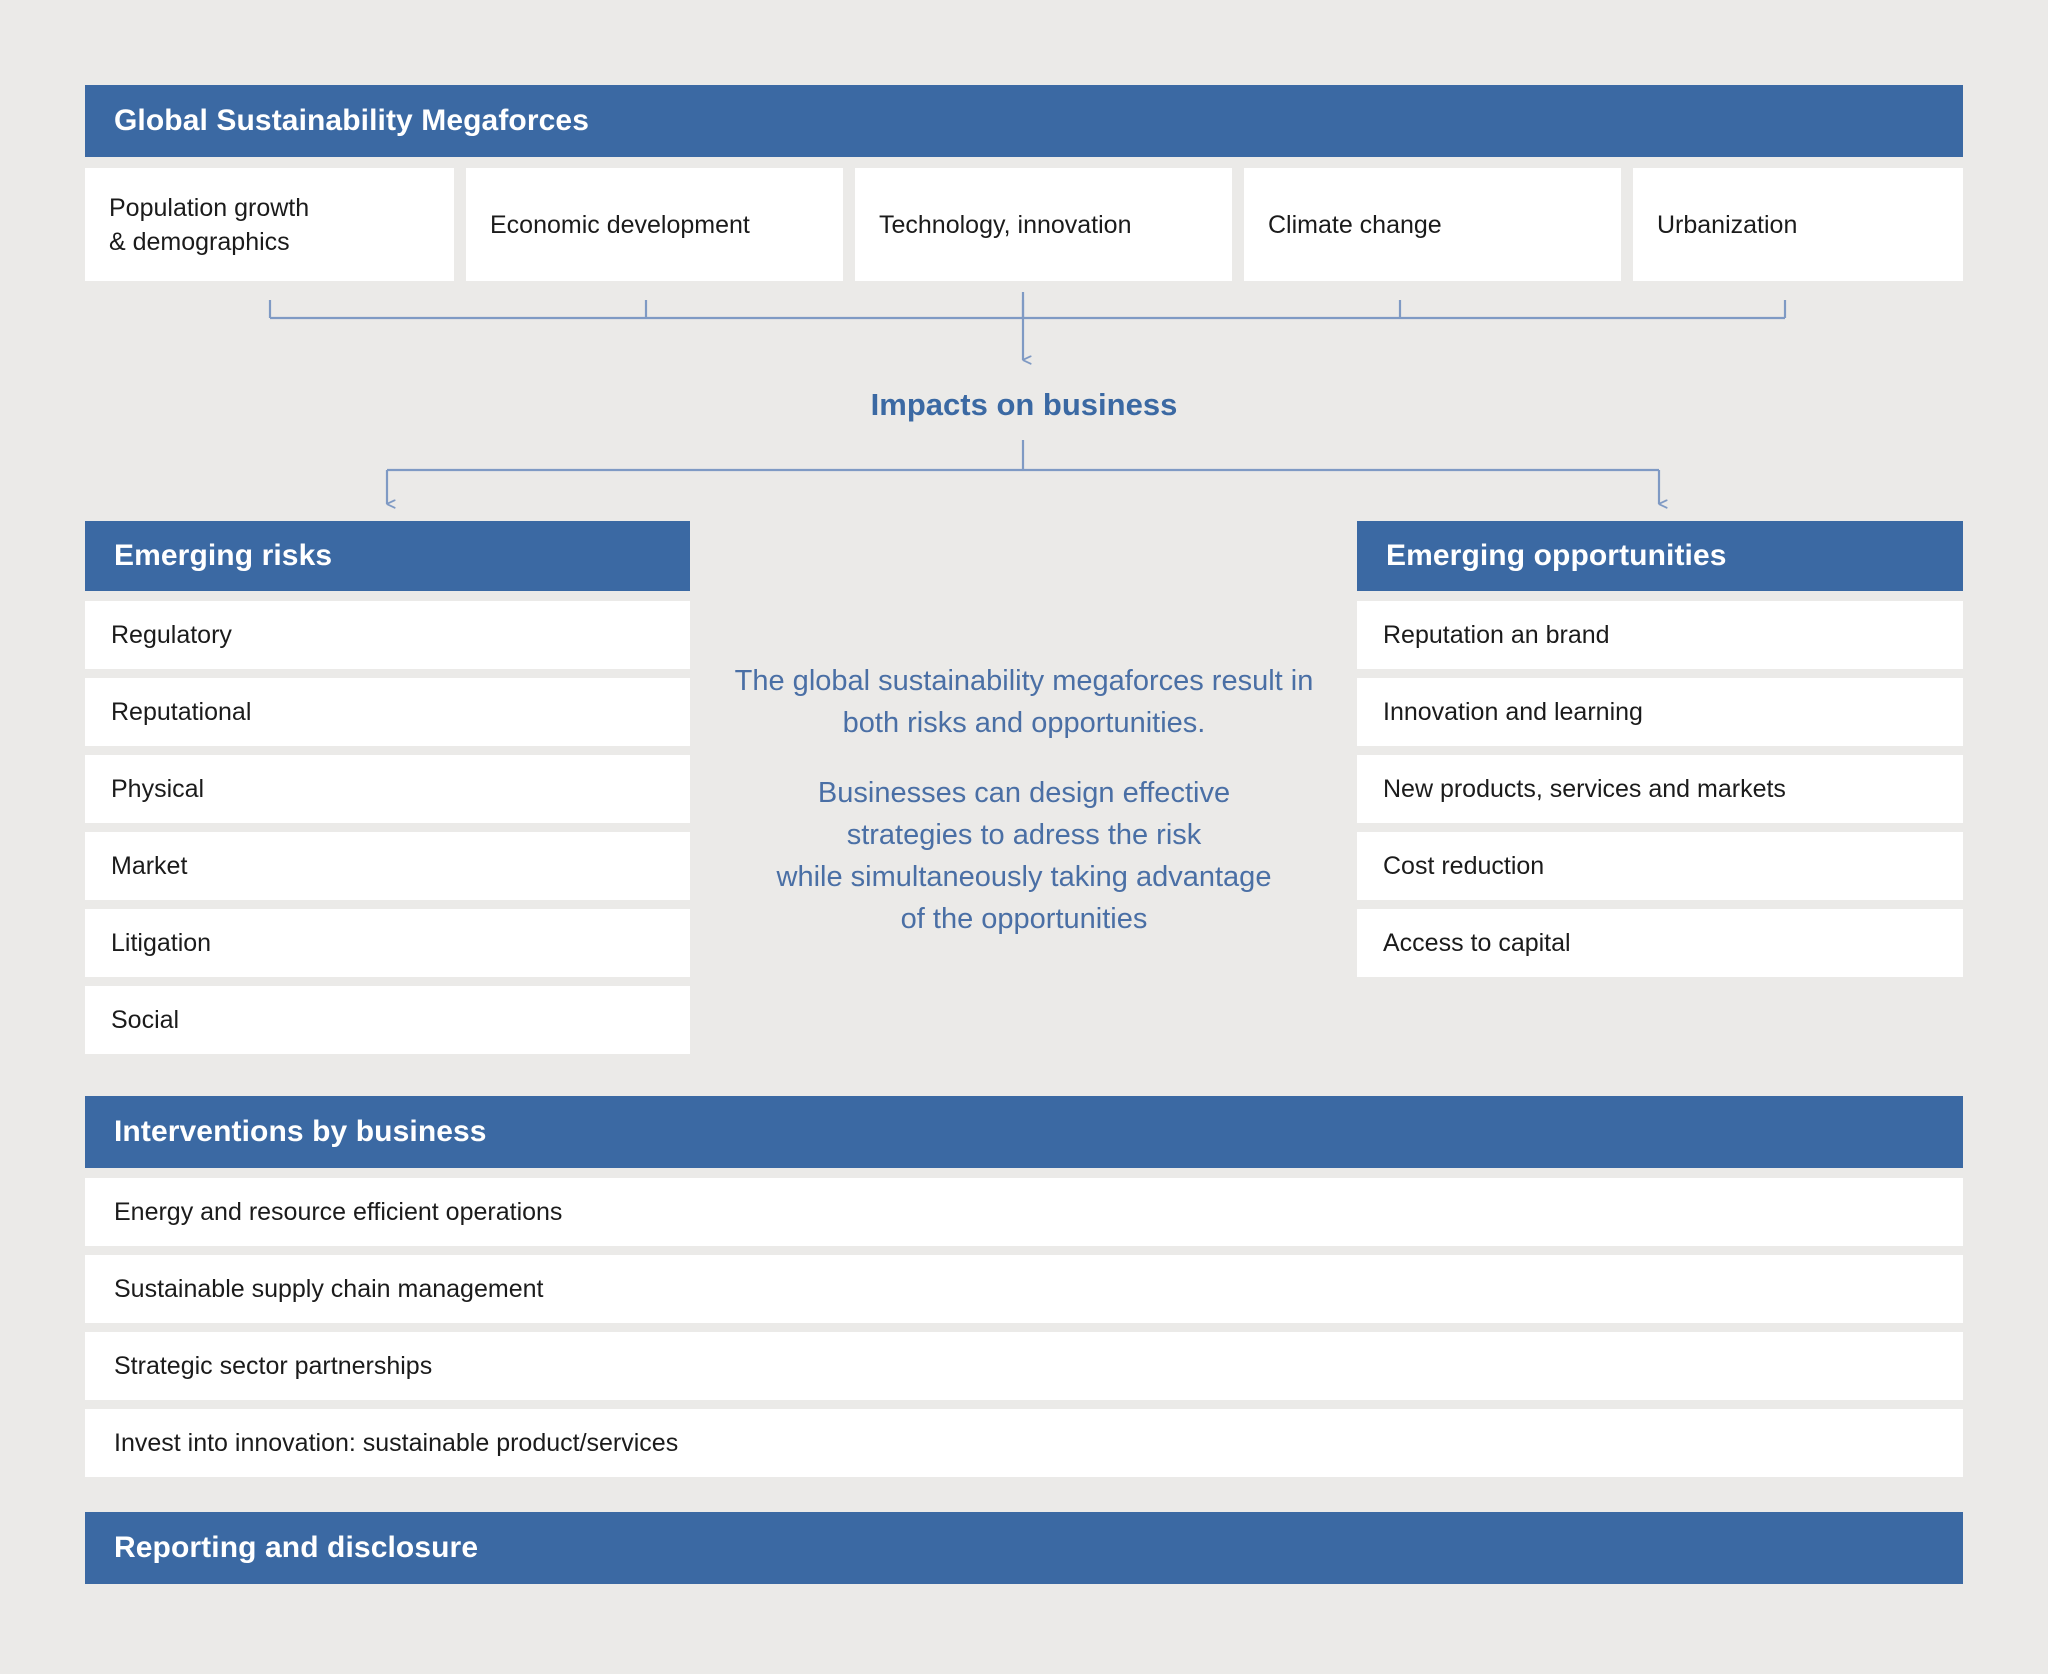 The image size is (2048, 1674). What do you see at coordinates (1513, 711) in the screenshot?
I see `list-item-label: Innovation and learning` at bounding box center [1513, 711].